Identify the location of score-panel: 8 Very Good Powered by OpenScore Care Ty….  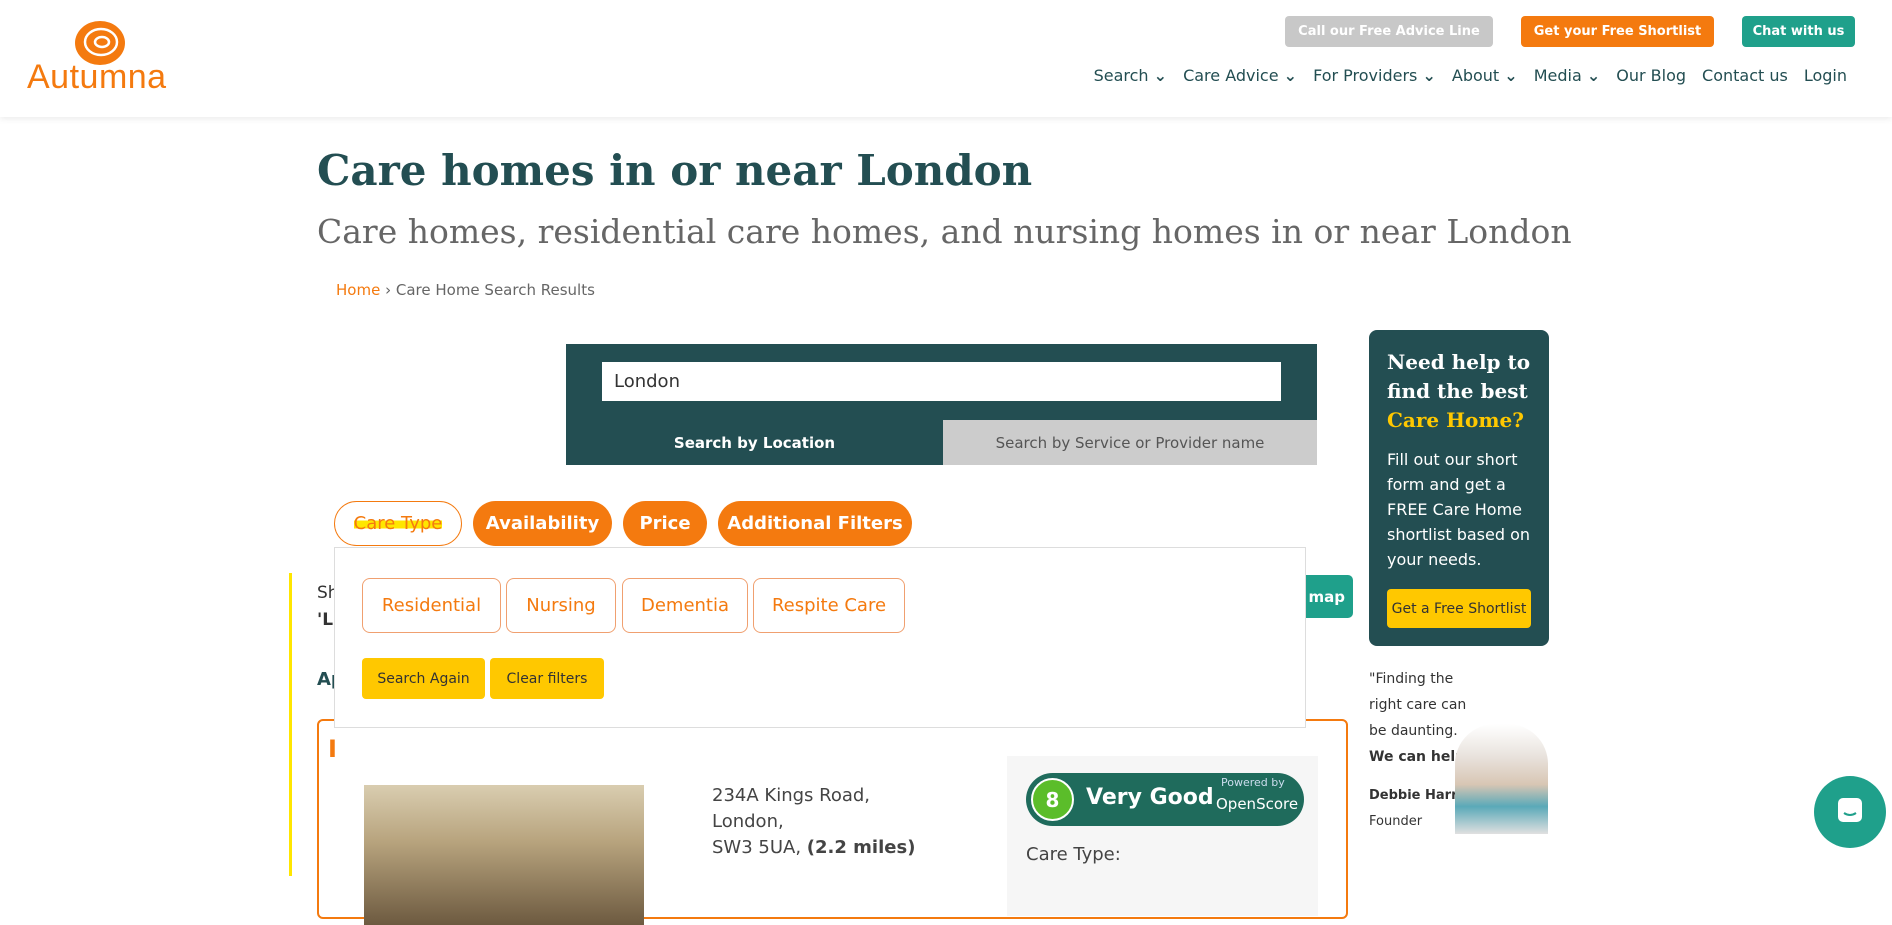
(1162, 836).